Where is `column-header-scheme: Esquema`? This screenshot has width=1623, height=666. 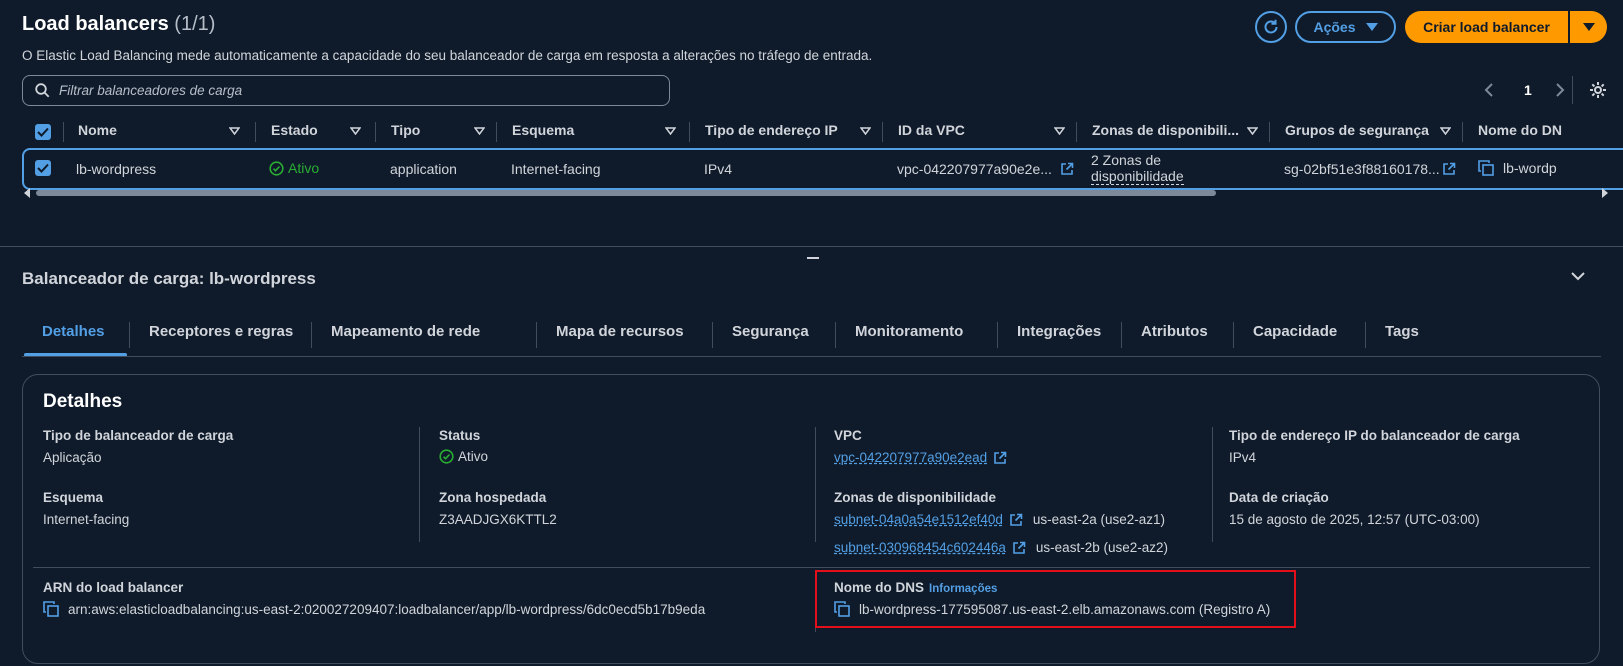
column-header-scheme: Esquema is located at coordinates (543, 130).